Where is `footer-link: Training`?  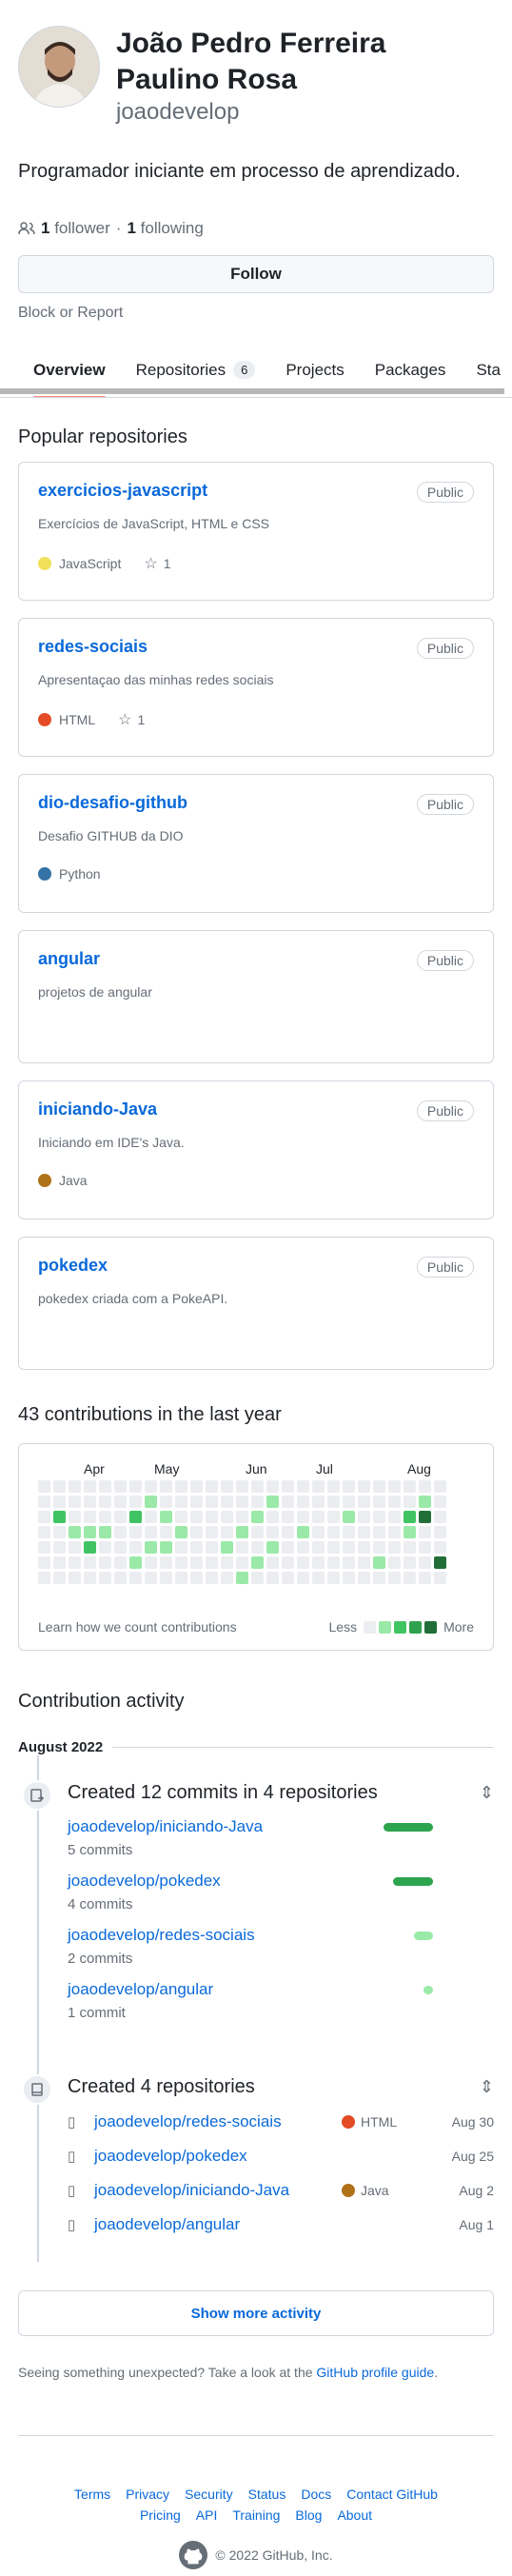 footer-link: Training is located at coordinates (256, 2515).